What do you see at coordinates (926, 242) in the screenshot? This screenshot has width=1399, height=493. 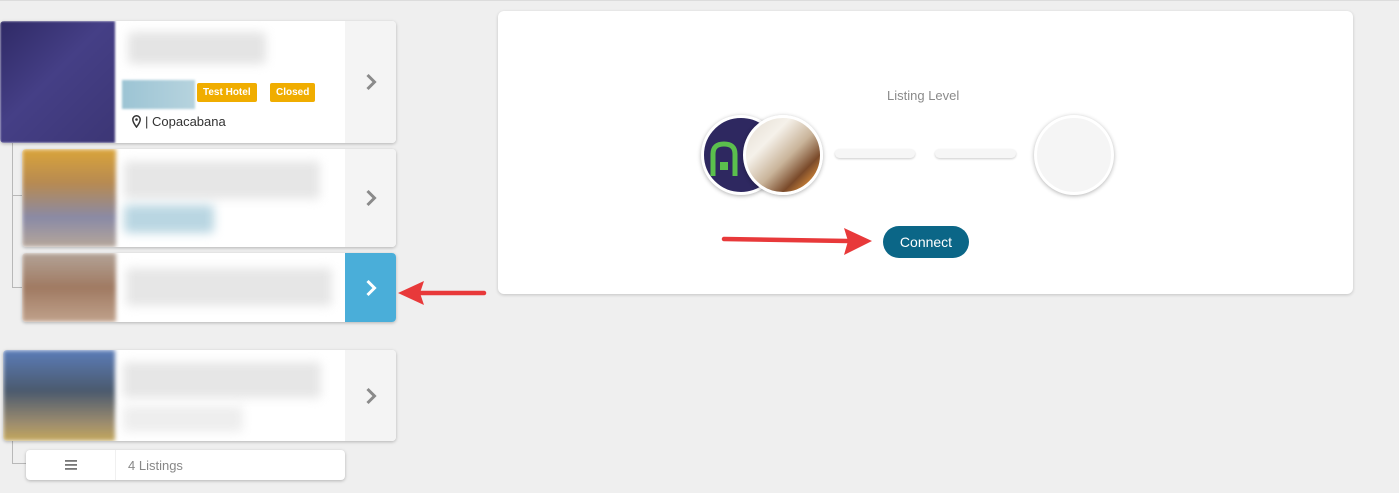 I see `connect-button: Connect` at bounding box center [926, 242].